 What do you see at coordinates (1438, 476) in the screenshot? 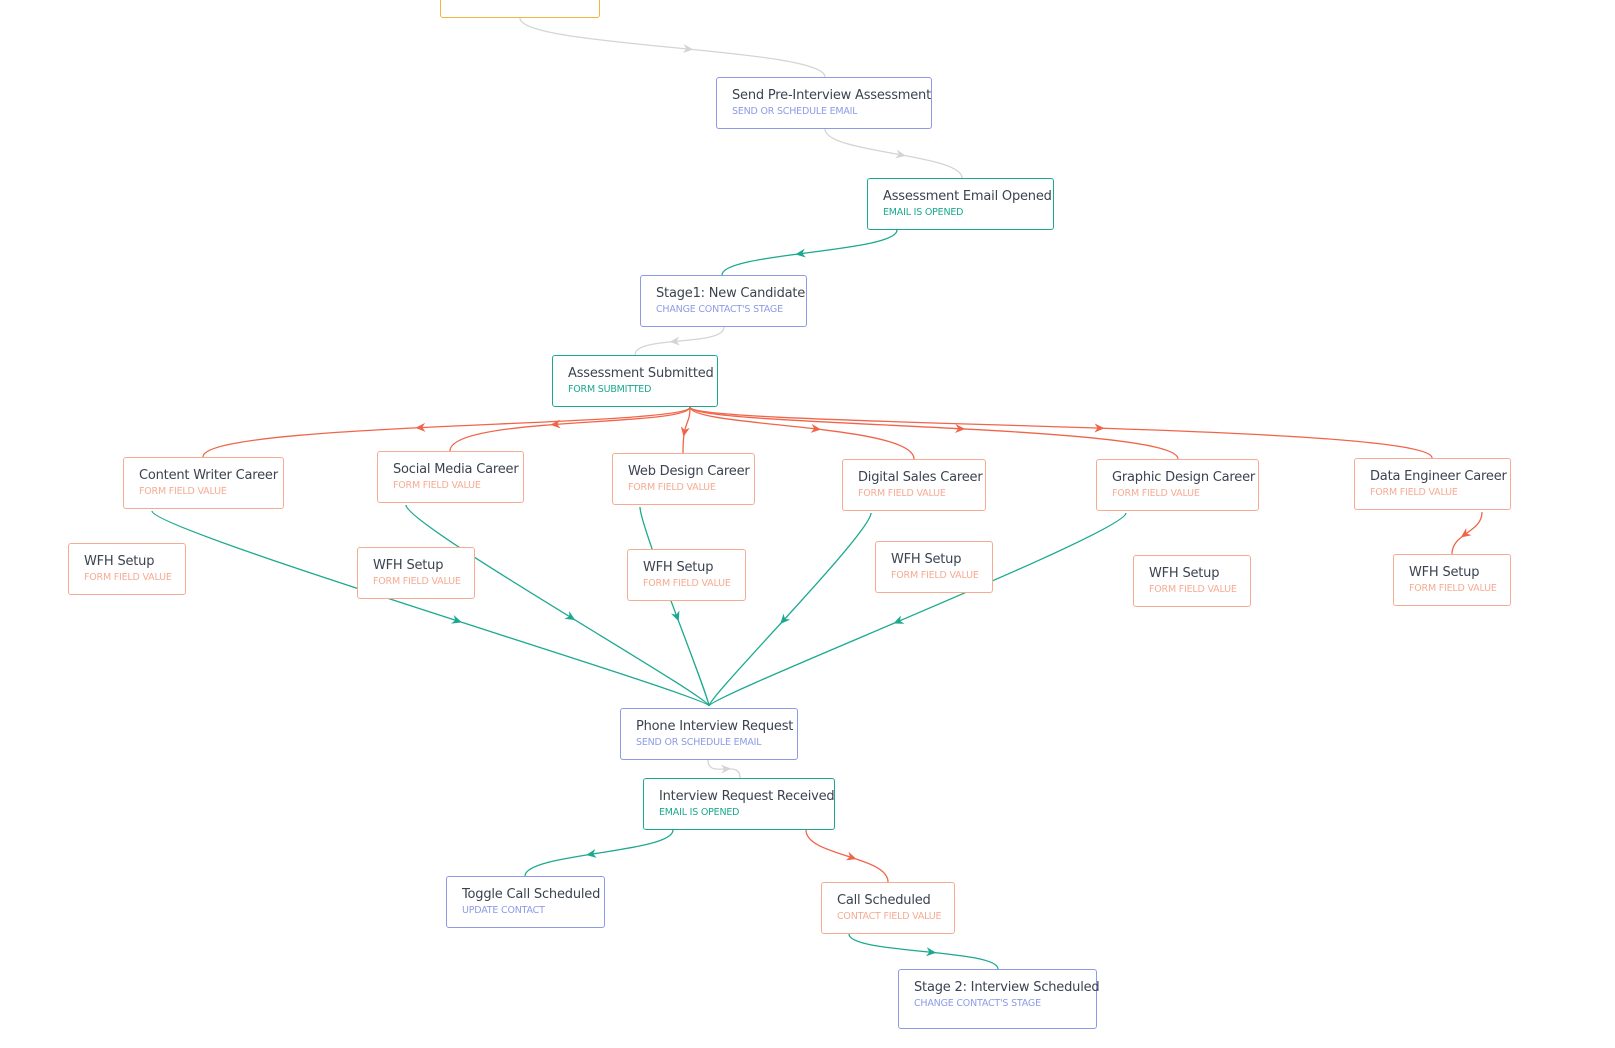
I see `node-title: Data Engineer Career` at bounding box center [1438, 476].